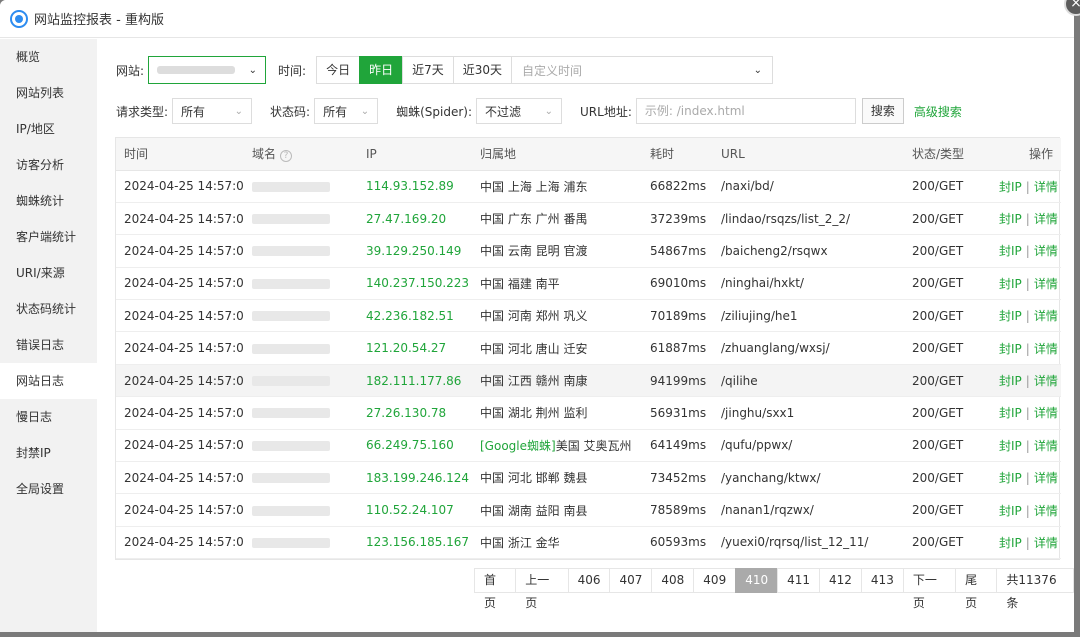 The height and width of the screenshot is (637, 1080). Describe the element at coordinates (938, 111) in the screenshot. I see `advanced-search-link: 高级搜索` at that location.